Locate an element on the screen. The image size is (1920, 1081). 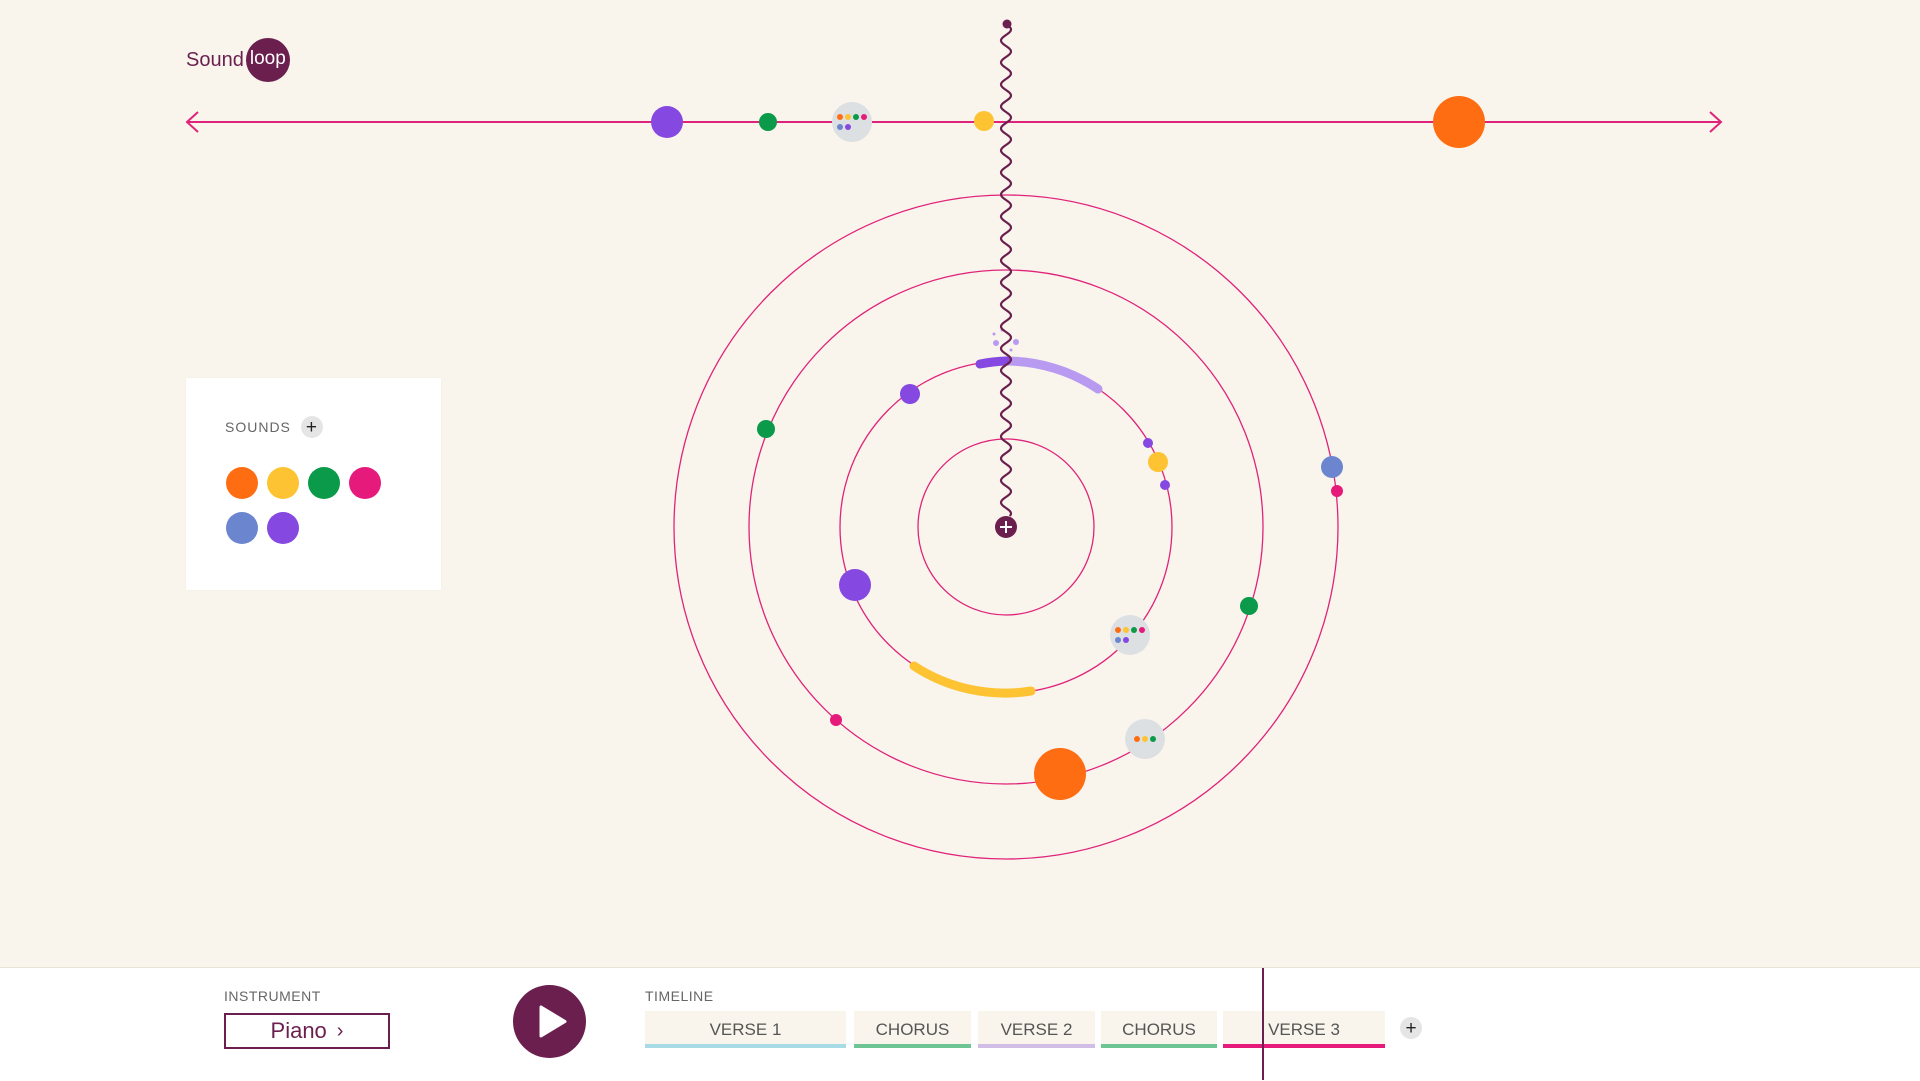
timeline-label: TIMELINE is located at coordinates (679, 996).